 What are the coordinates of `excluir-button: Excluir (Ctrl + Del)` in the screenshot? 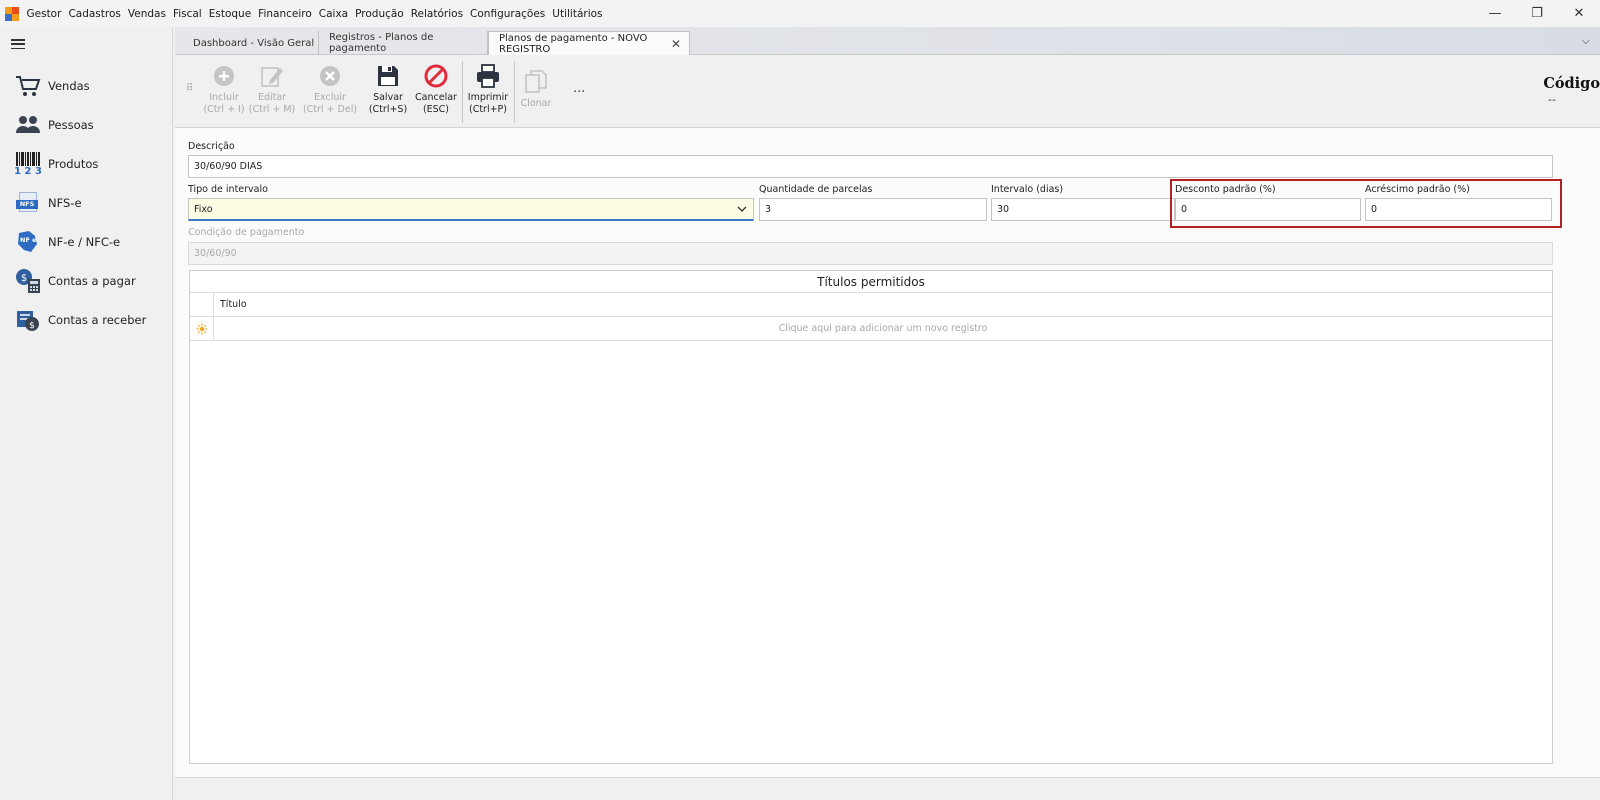 It's located at (330, 93).